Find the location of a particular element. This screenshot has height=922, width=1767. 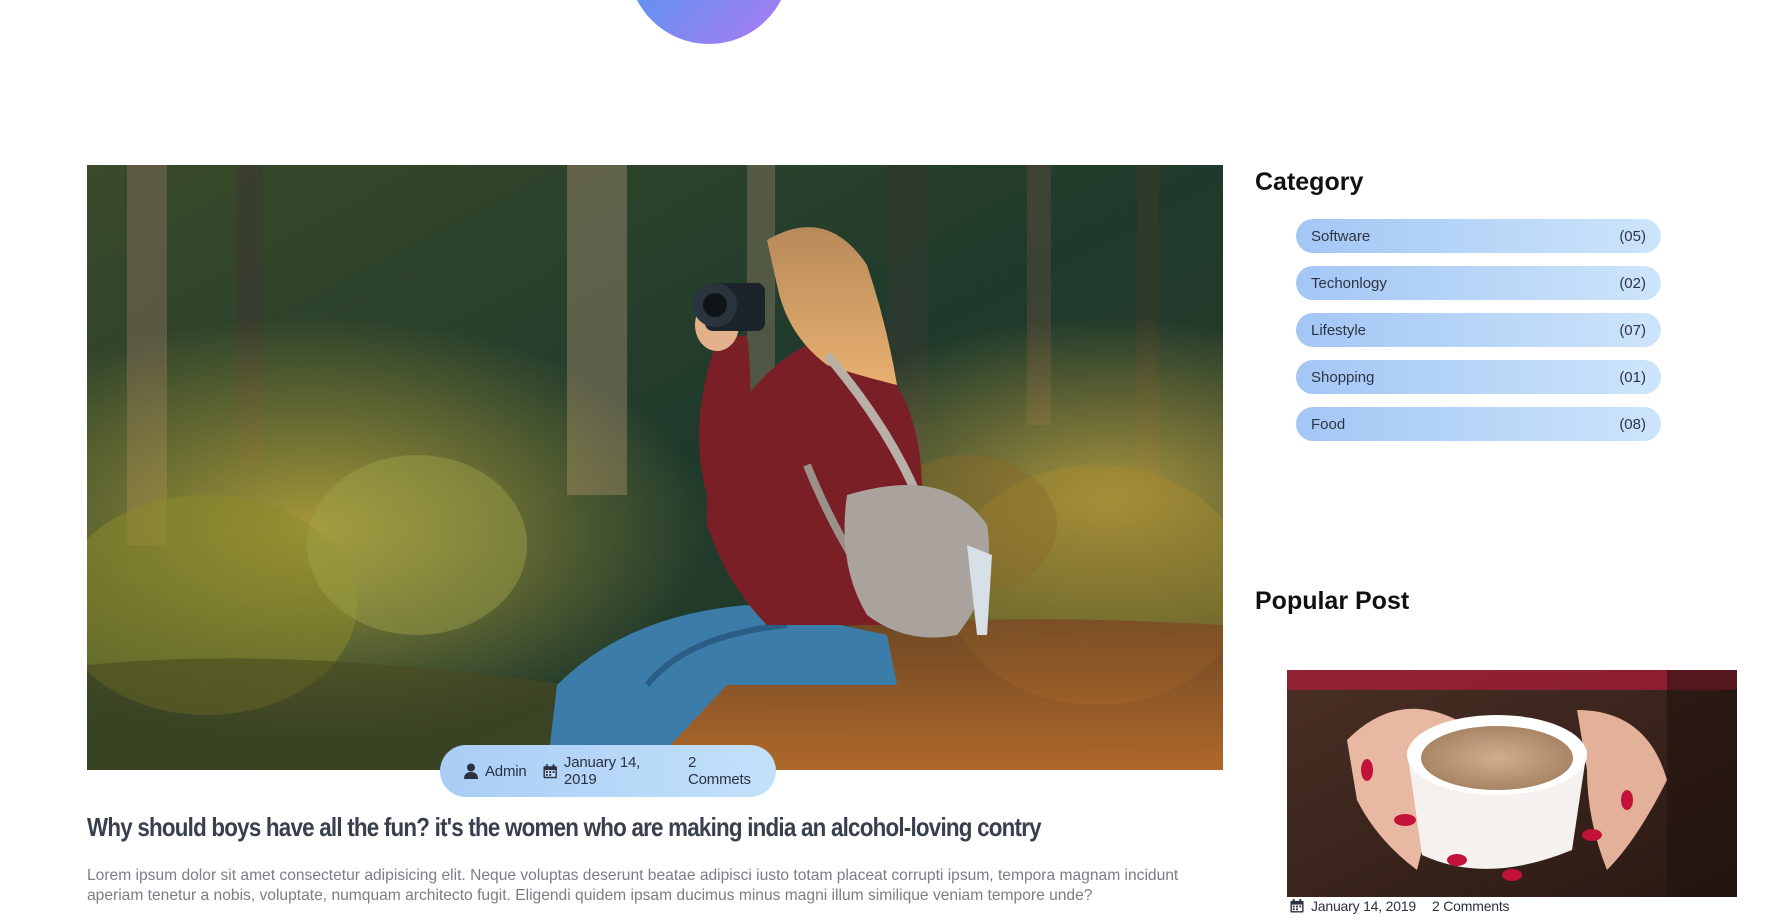

category-name: Lifestyle is located at coordinates (1339, 330).